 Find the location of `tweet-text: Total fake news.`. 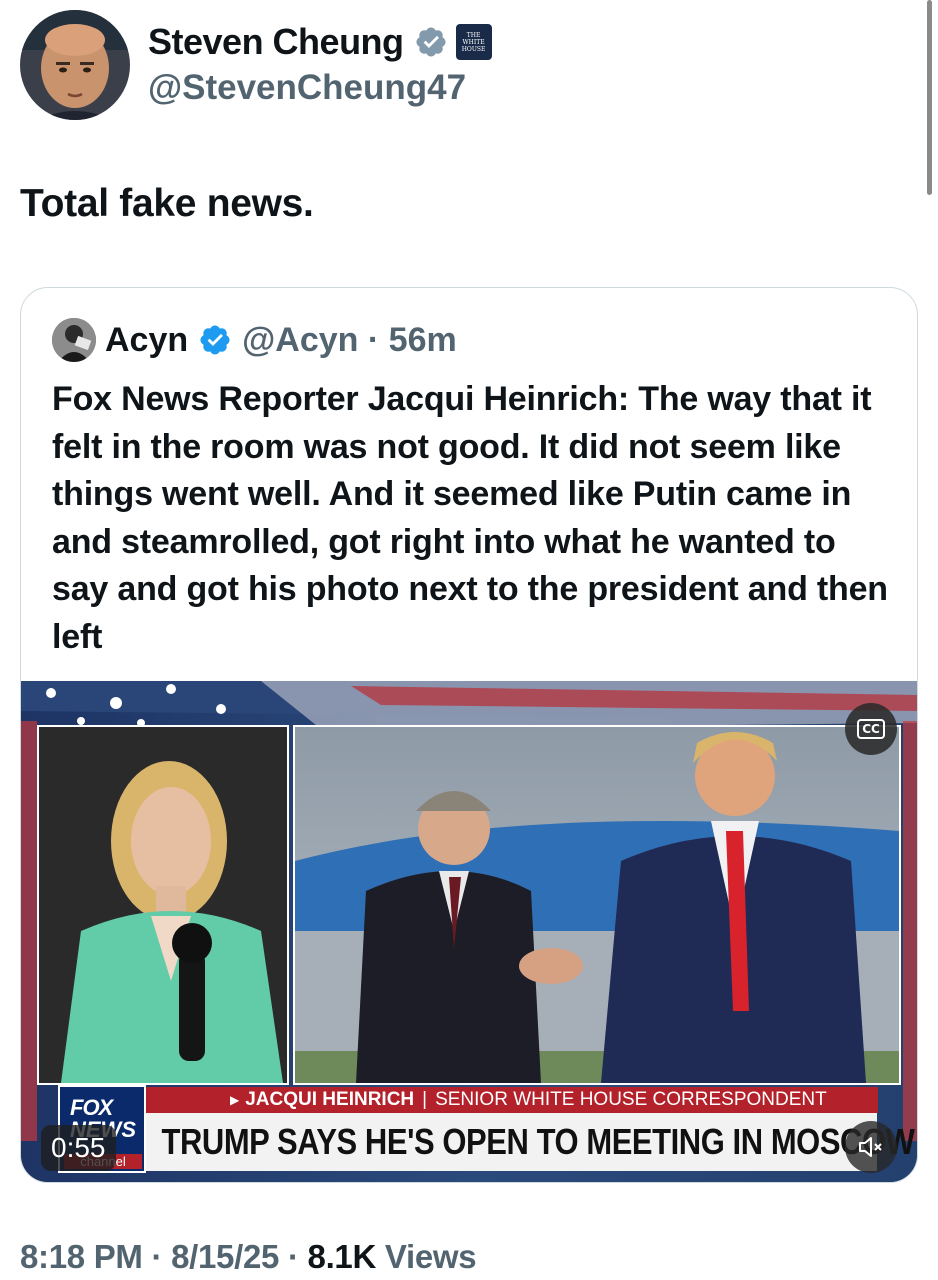

tweet-text: Total fake news. is located at coordinates (167, 203).